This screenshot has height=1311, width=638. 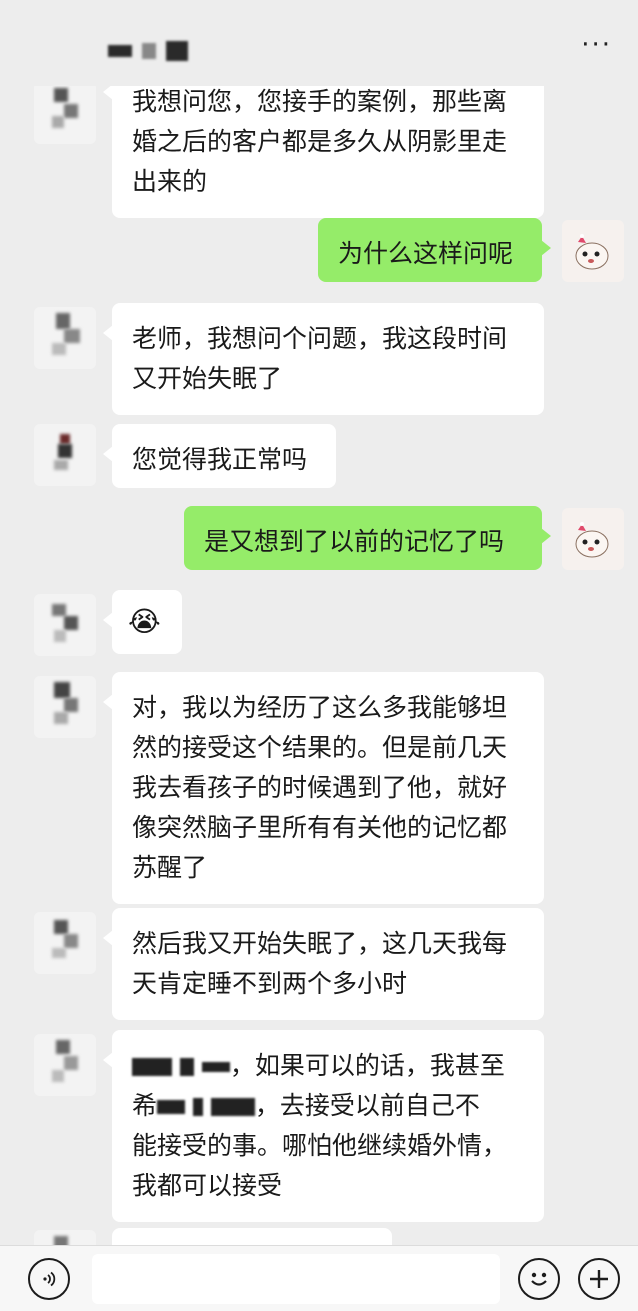 I want to click on message-bubble: 老师，我想问个问题，我这段时间 又开始失眠了, so click(x=323, y=359).